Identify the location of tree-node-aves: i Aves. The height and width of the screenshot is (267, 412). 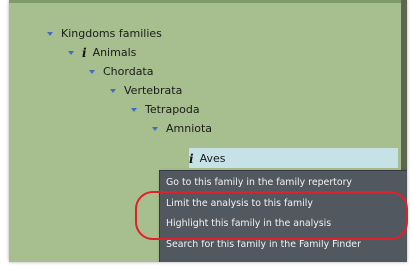
(207, 158).